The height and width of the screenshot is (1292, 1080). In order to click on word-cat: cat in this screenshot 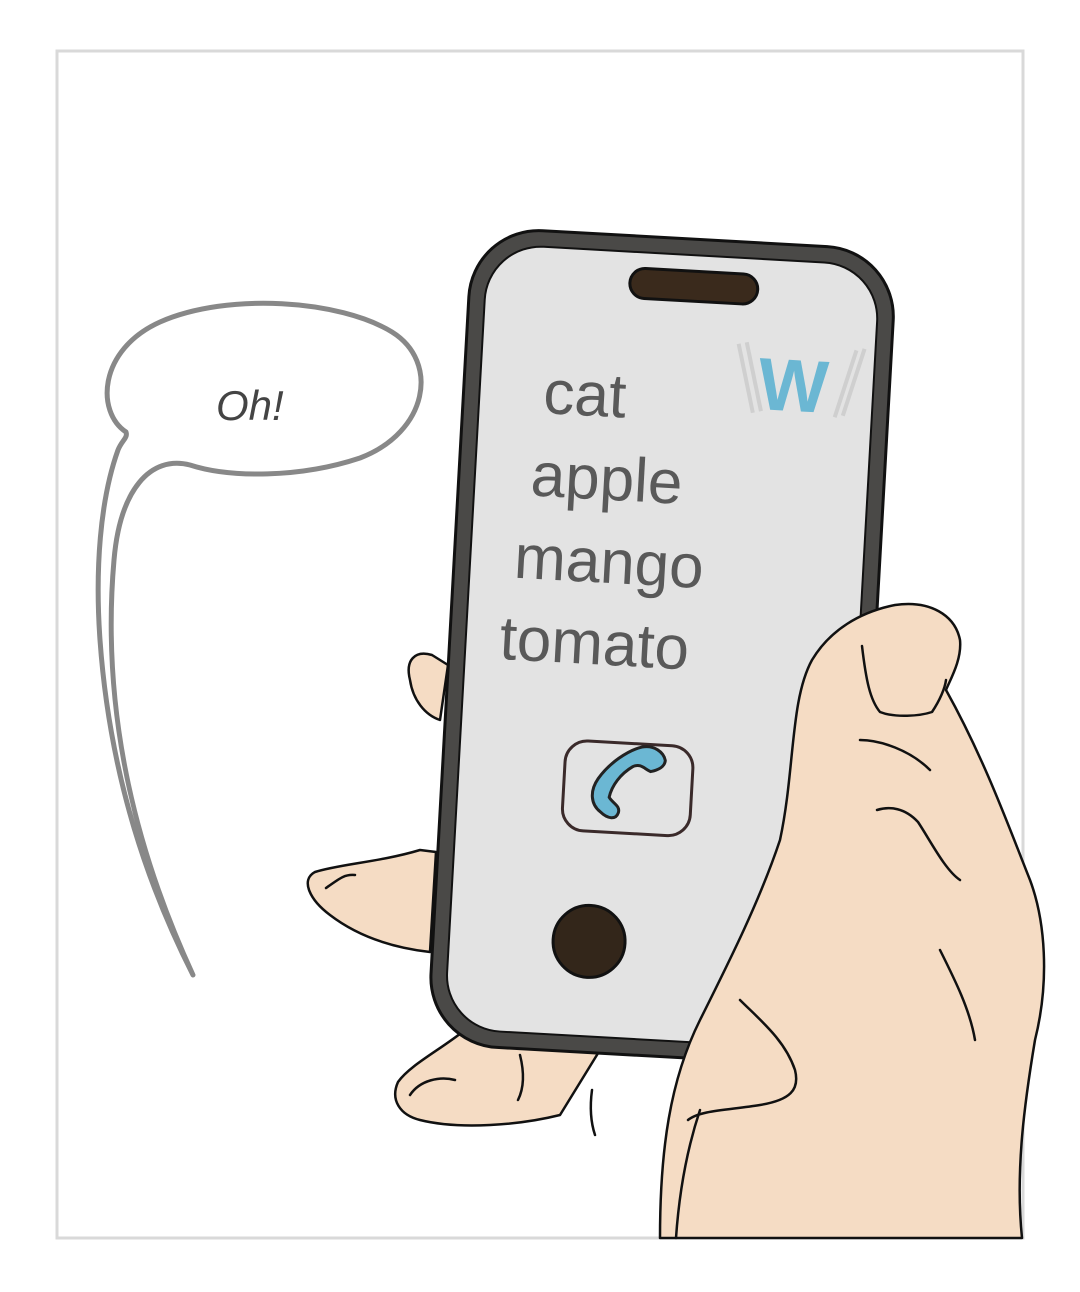, I will do `click(585, 395)`.